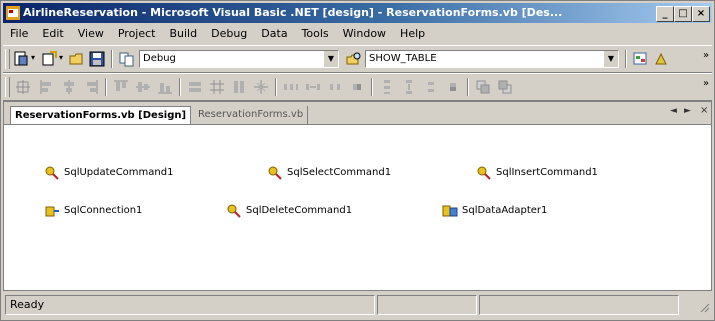 This screenshot has height=321, width=715. Describe the element at coordinates (195, 87) in the screenshot. I see `make-same-width-icon` at that location.